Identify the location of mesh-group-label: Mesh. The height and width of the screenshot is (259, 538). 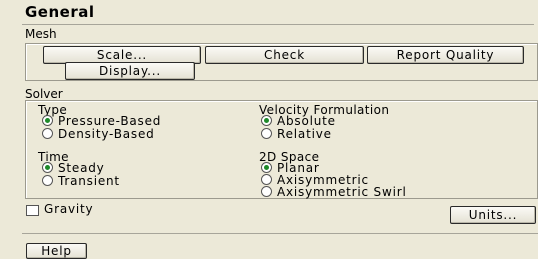
(41, 34).